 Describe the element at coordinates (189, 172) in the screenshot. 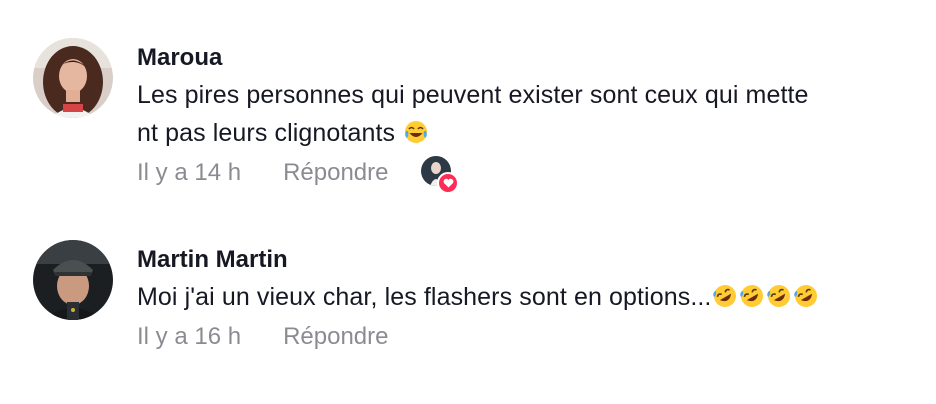

I see `comment-timestamp: Il y a 14 h` at that location.